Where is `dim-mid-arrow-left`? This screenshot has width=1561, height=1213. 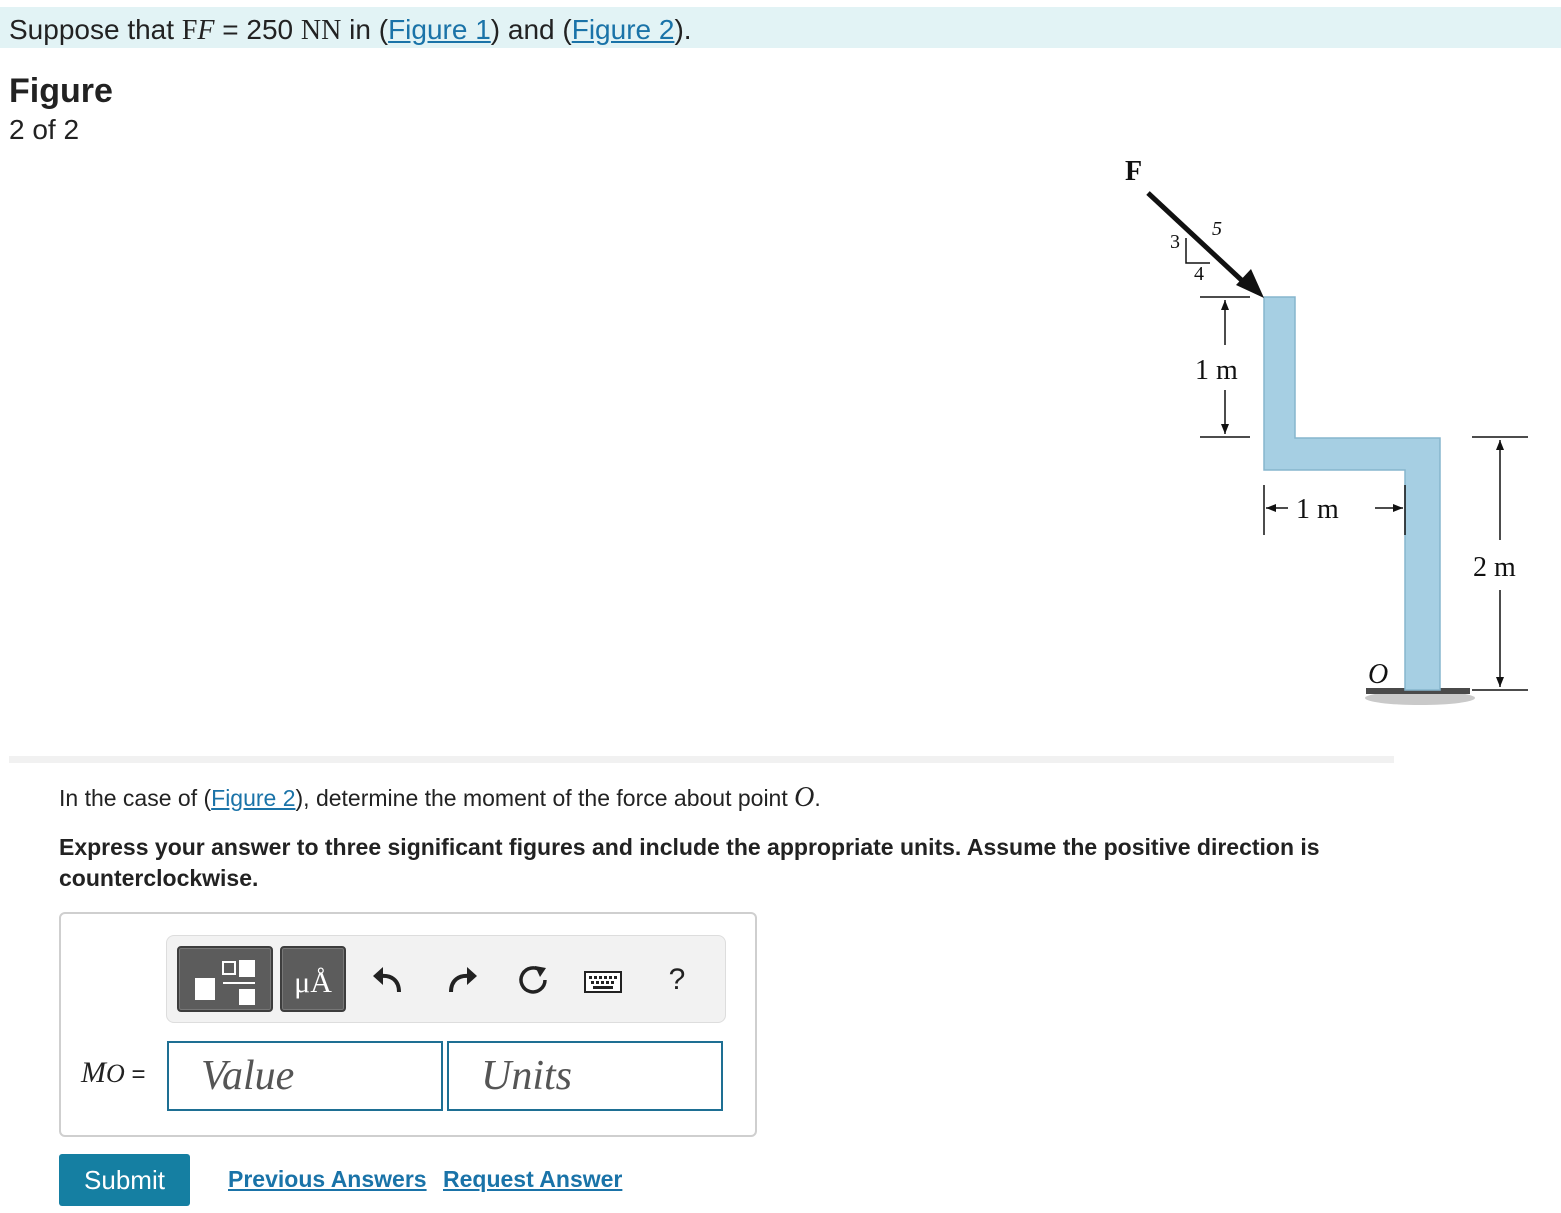
dim-mid-arrow-left is located at coordinates (1271, 508).